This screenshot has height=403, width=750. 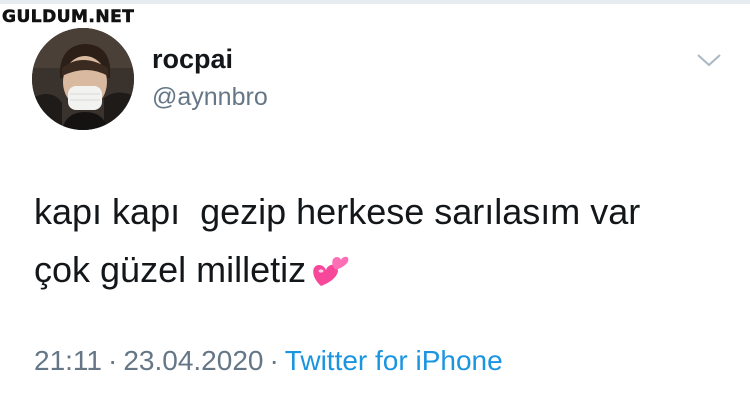 I want to click on tweet-source-link: Twitter for iPhone, so click(x=394, y=360).